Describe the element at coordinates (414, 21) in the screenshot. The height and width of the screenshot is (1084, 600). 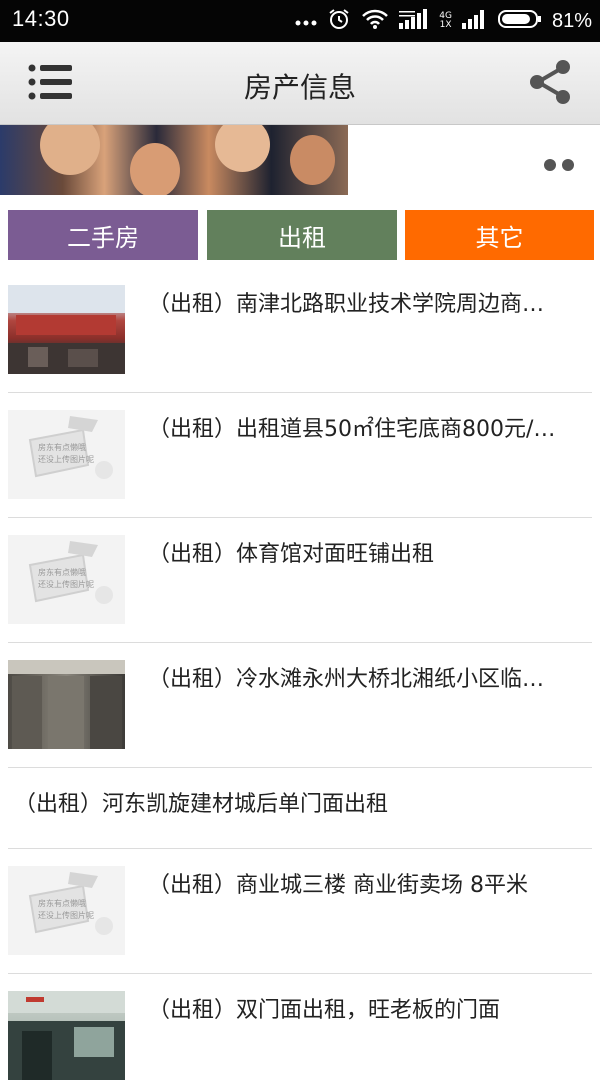
I see `signal-1-icon` at that location.